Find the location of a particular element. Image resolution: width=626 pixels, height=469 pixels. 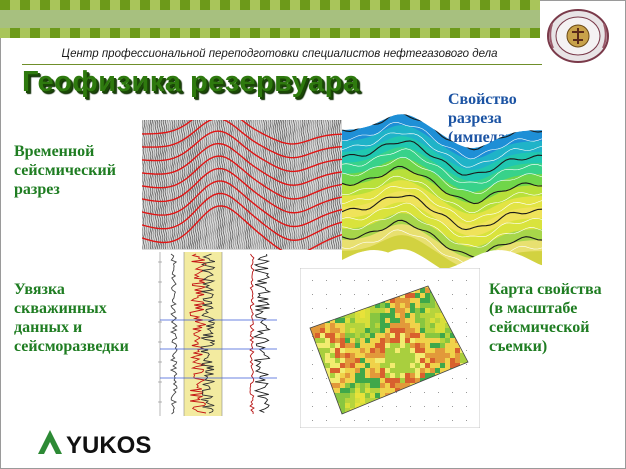

property-map-image is located at coordinates (390, 348).